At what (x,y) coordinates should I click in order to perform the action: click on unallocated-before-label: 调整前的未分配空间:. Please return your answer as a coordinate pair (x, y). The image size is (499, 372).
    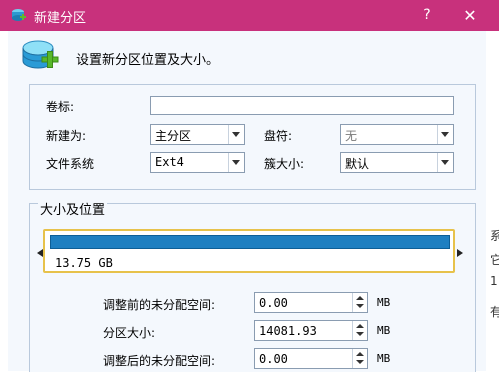
    Looking at the image, I should click on (159, 305).